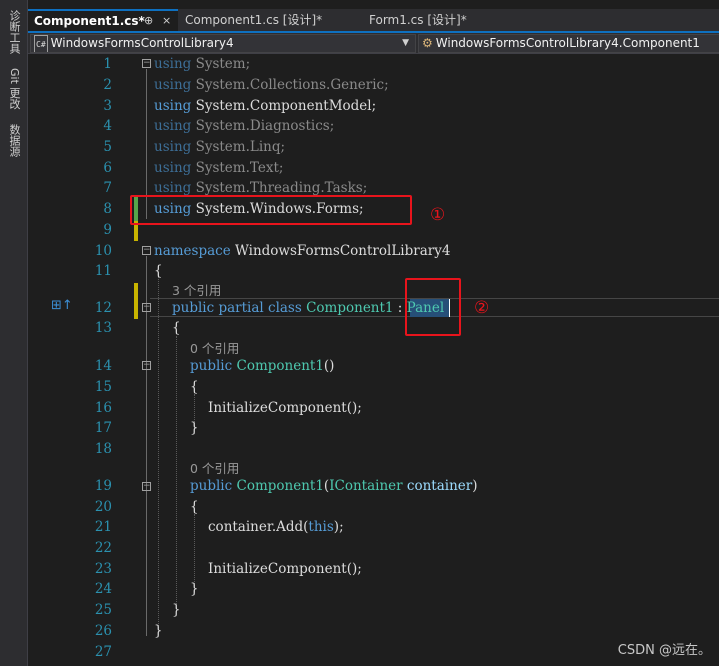 The image size is (719, 666). What do you see at coordinates (265, 126) in the screenshot?
I see `namespace-ref: System.Diagnostics;` at bounding box center [265, 126].